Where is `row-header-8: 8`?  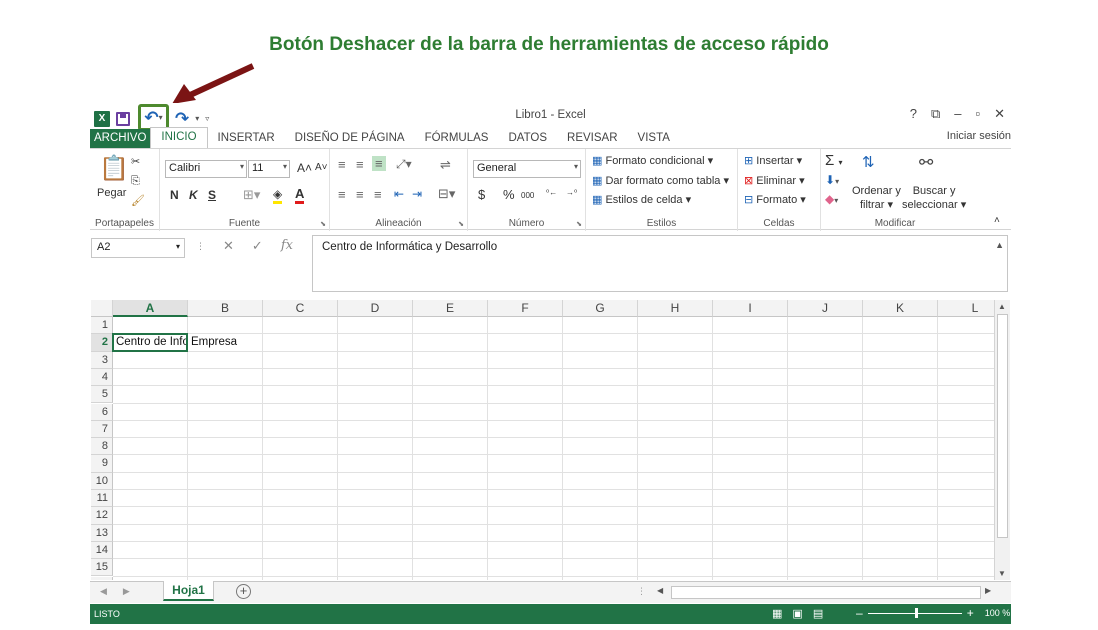
row-header-8: 8 is located at coordinates (102, 447).